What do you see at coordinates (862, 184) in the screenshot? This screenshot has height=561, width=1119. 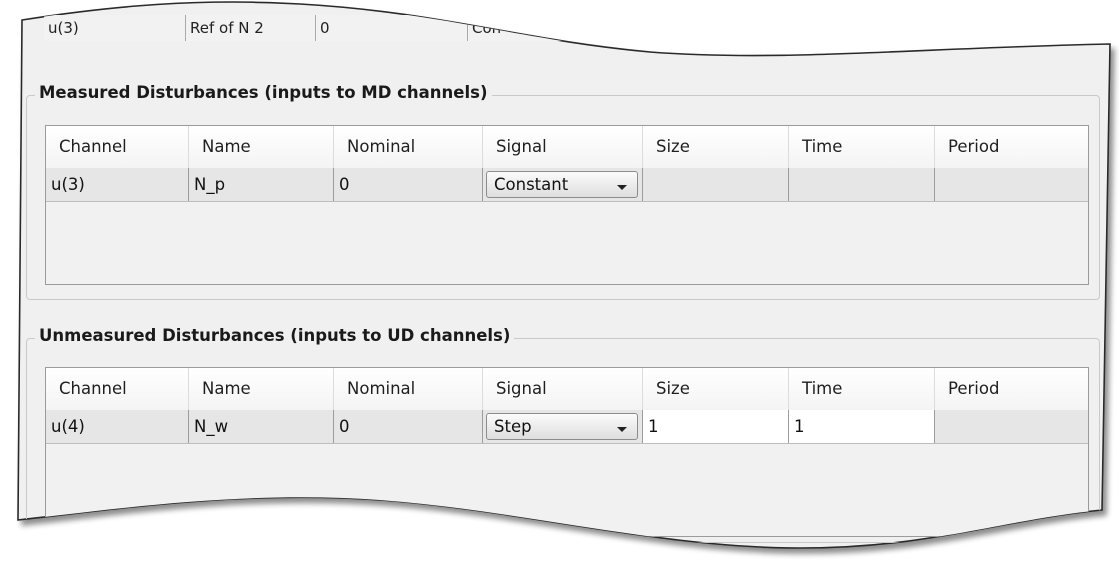 I see `cell-time` at bounding box center [862, 184].